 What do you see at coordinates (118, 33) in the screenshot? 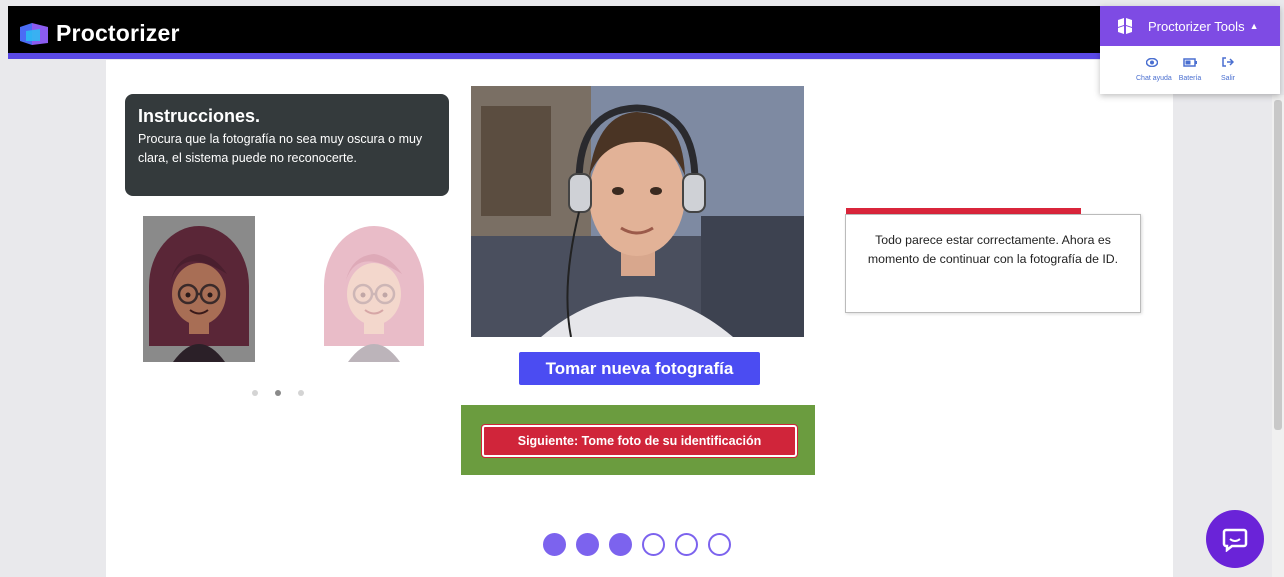
I see `app-title: Proctorizer` at bounding box center [118, 33].